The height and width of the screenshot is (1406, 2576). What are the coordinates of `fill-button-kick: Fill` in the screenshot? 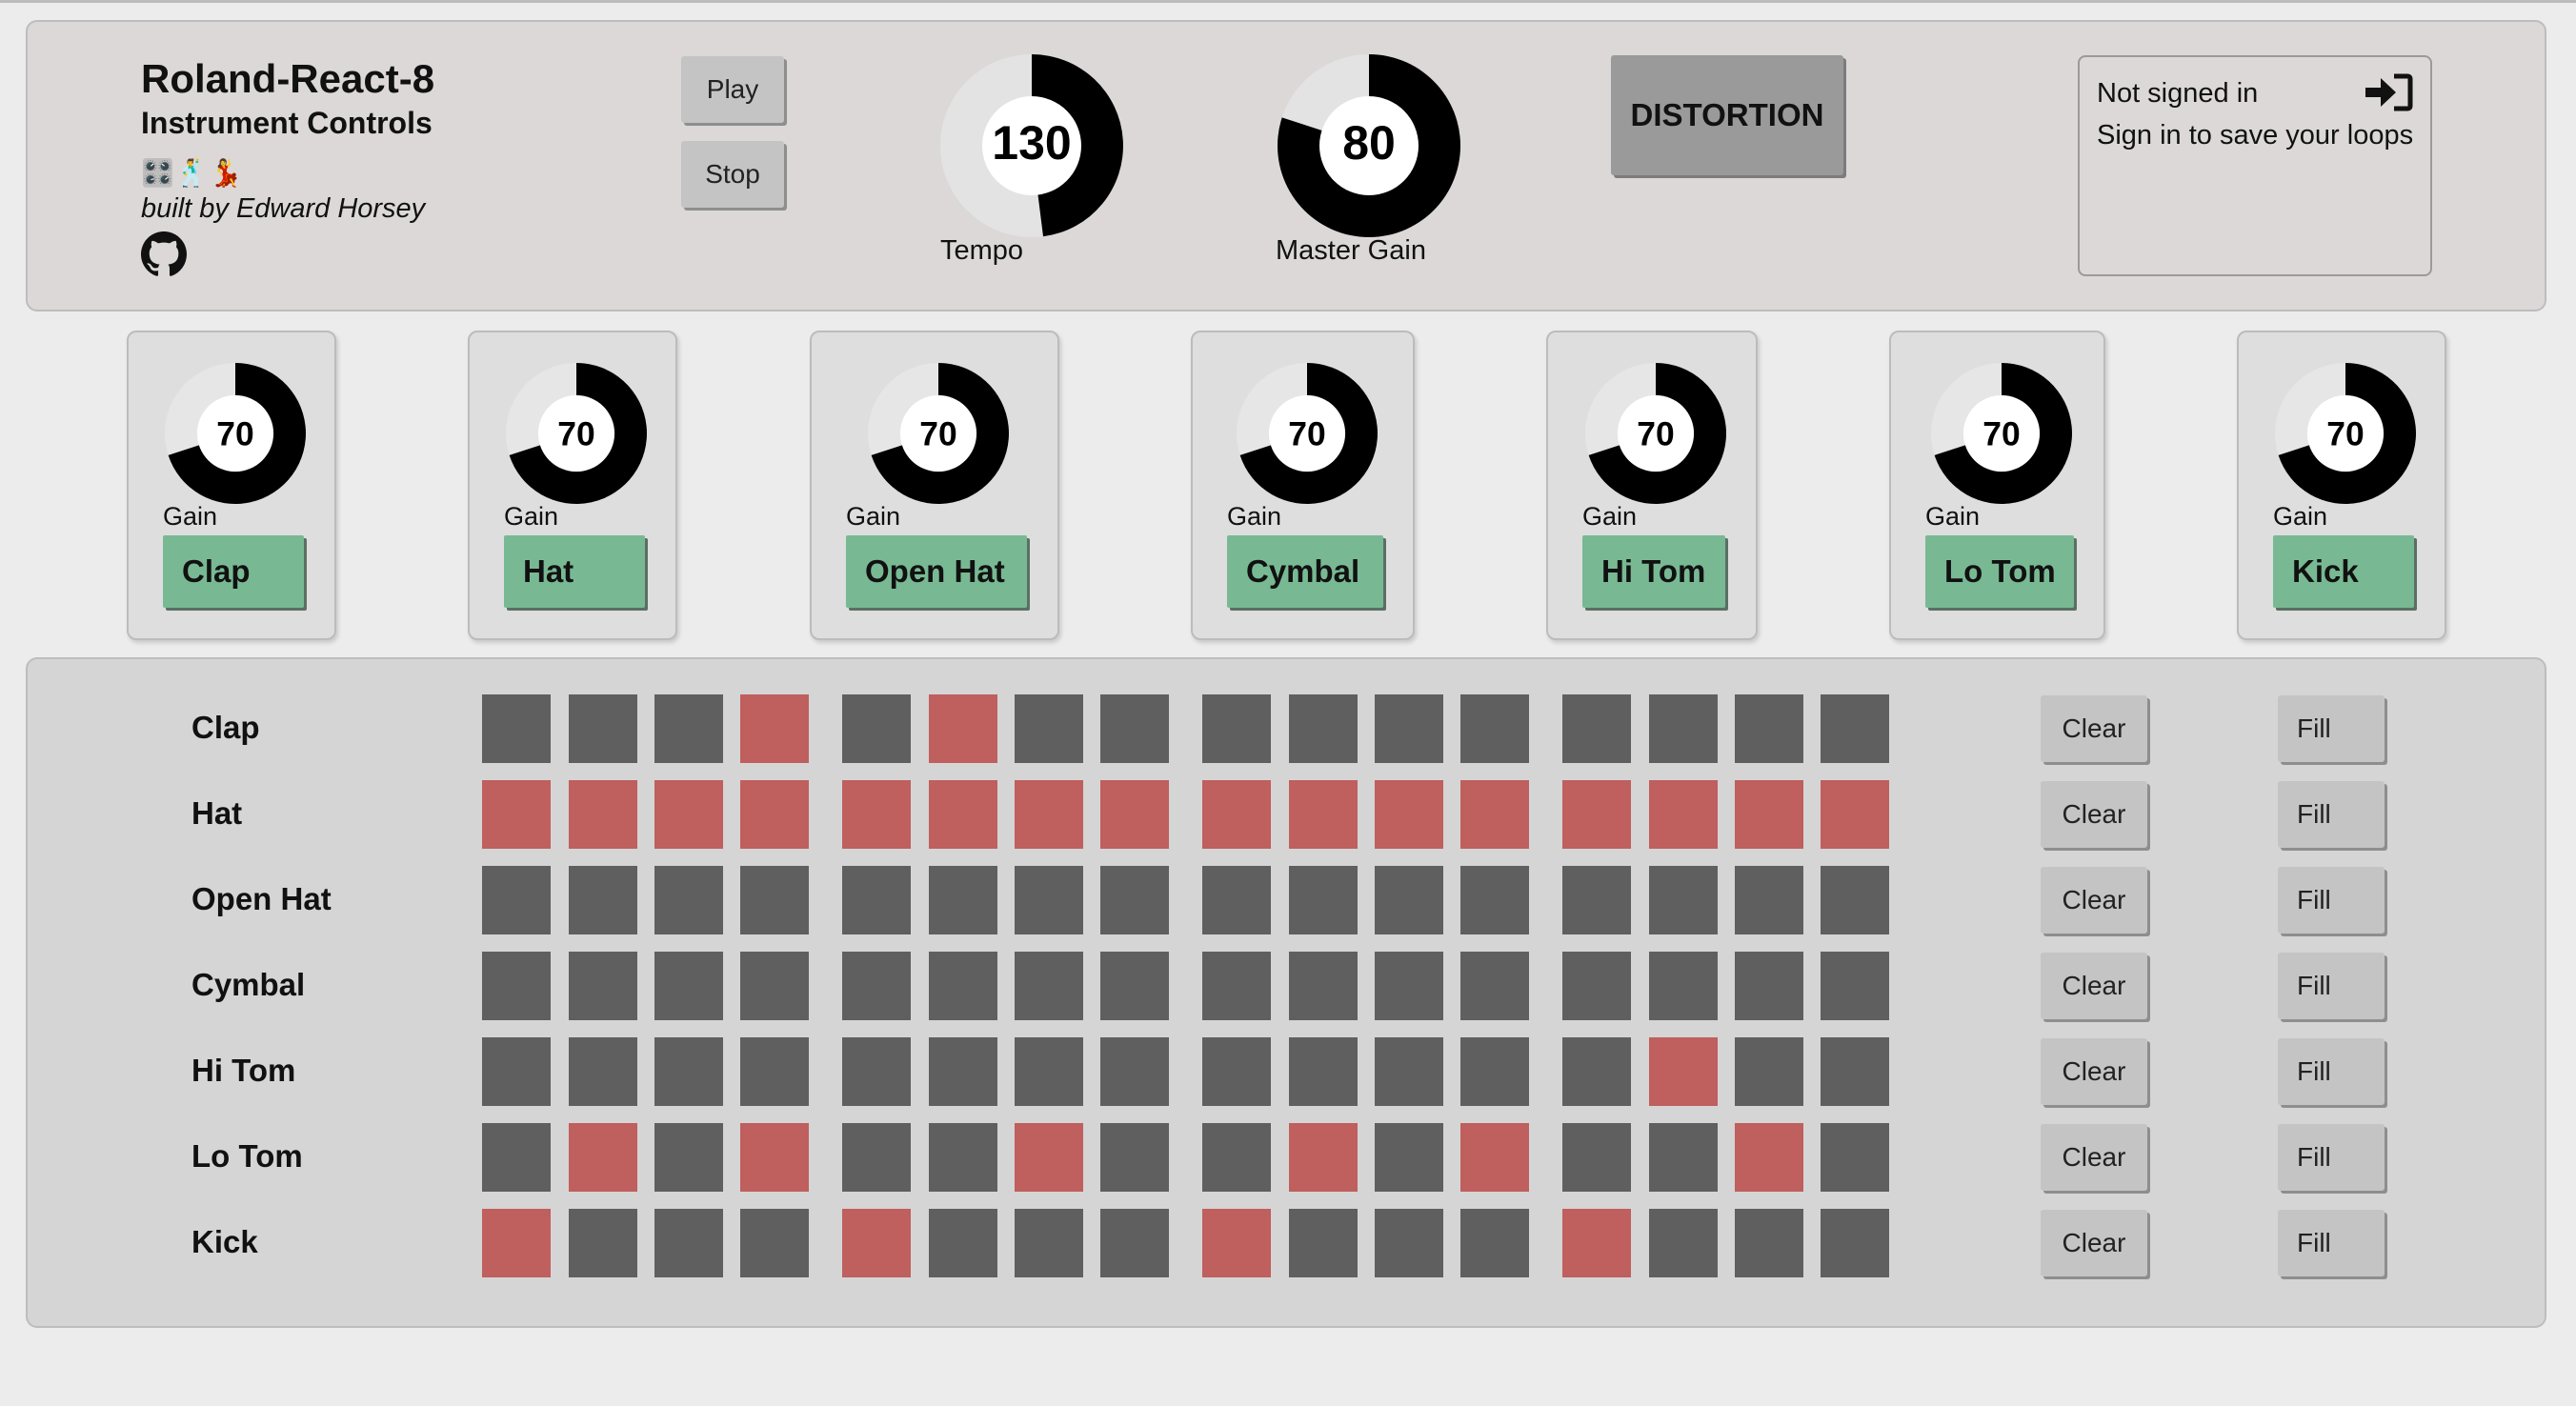 It's located at (2331, 1243).